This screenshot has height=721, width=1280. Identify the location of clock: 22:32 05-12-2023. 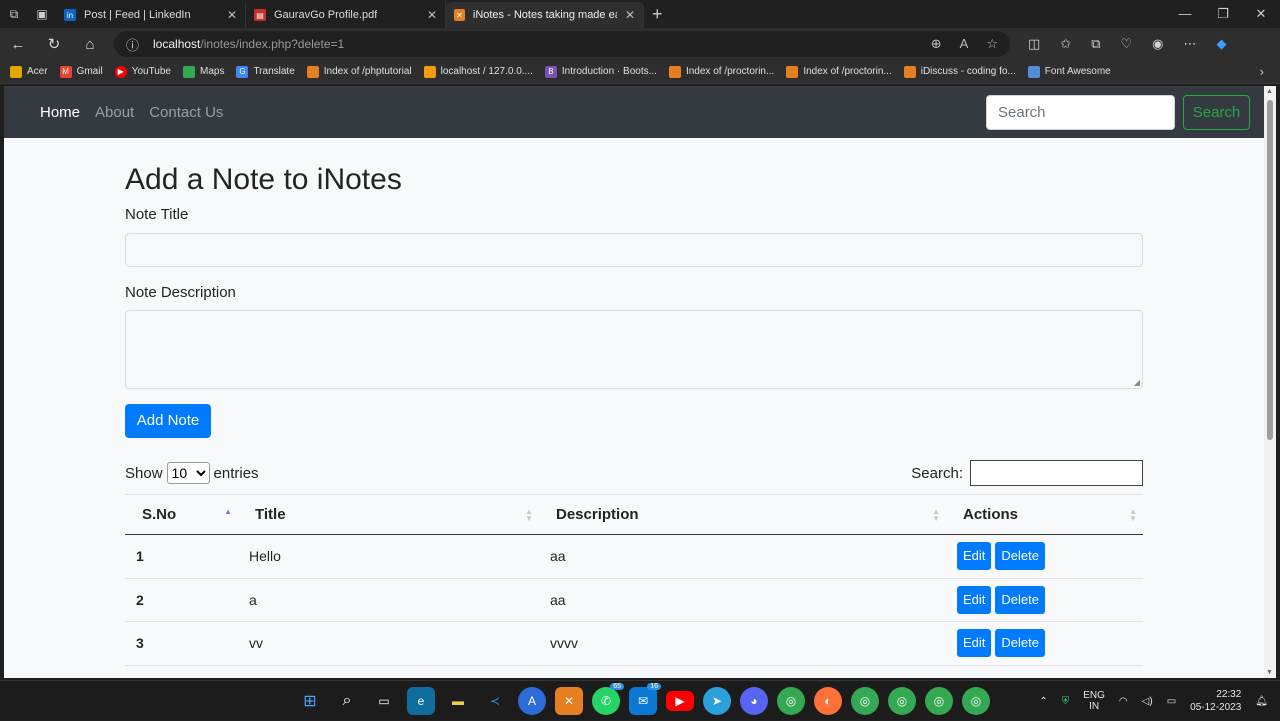
(1215, 701).